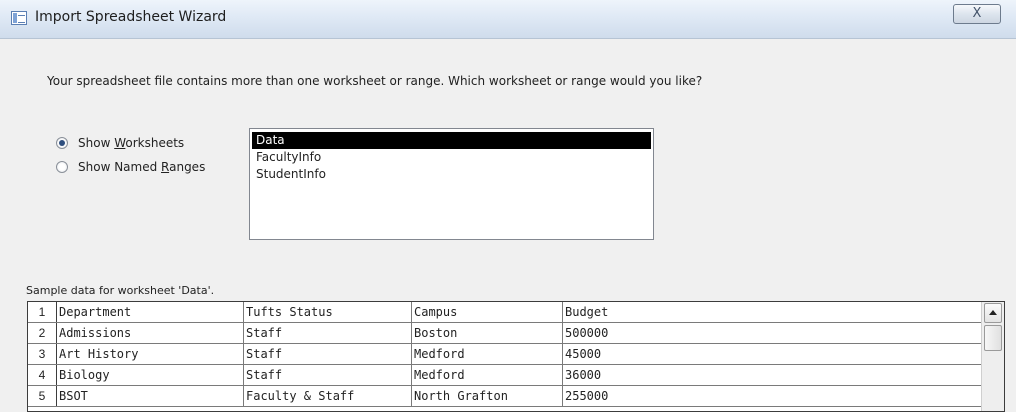  What do you see at coordinates (508, 19) in the screenshot?
I see `title-bar: Import Spreadsheet Wizard X` at bounding box center [508, 19].